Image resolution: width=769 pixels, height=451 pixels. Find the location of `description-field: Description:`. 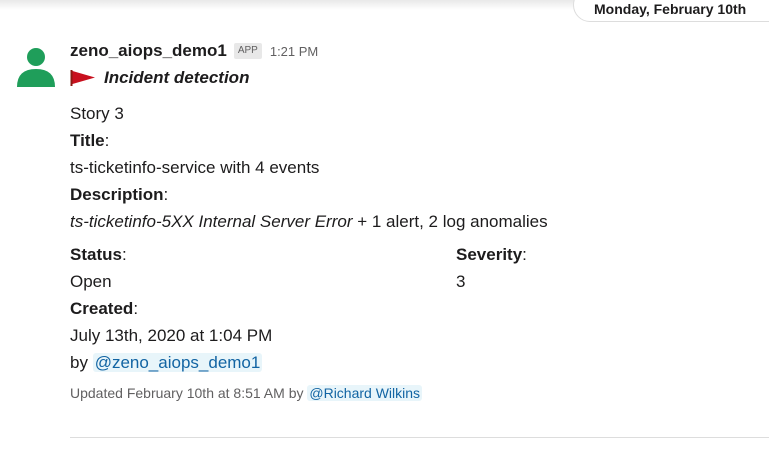

description-field: Description: is located at coordinates (119, 194).